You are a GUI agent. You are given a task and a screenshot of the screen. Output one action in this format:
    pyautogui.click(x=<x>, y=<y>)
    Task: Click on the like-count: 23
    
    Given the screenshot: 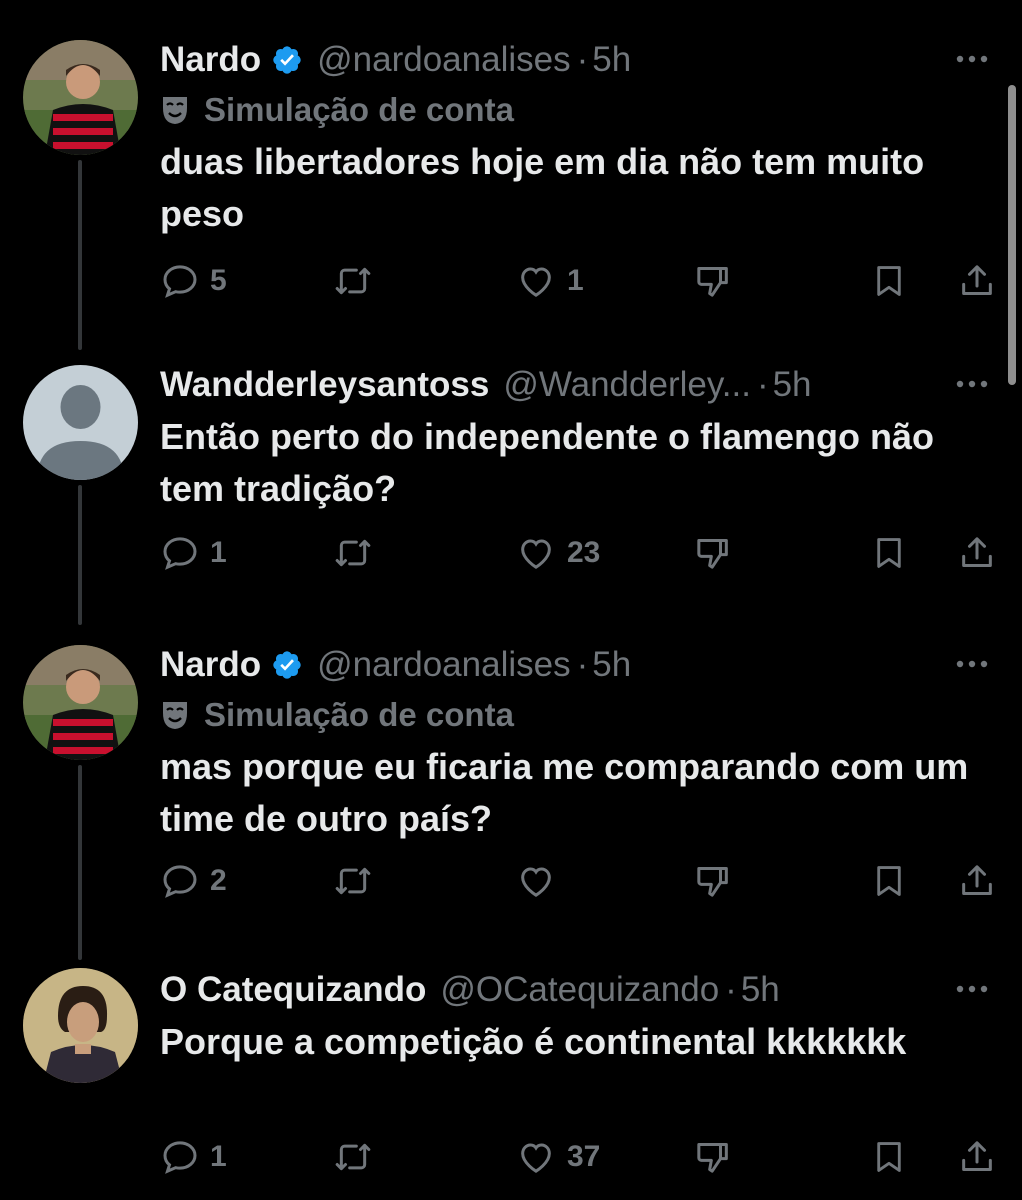 What is the action you would take?
    pyautogui.click(x=584, y=552)
    